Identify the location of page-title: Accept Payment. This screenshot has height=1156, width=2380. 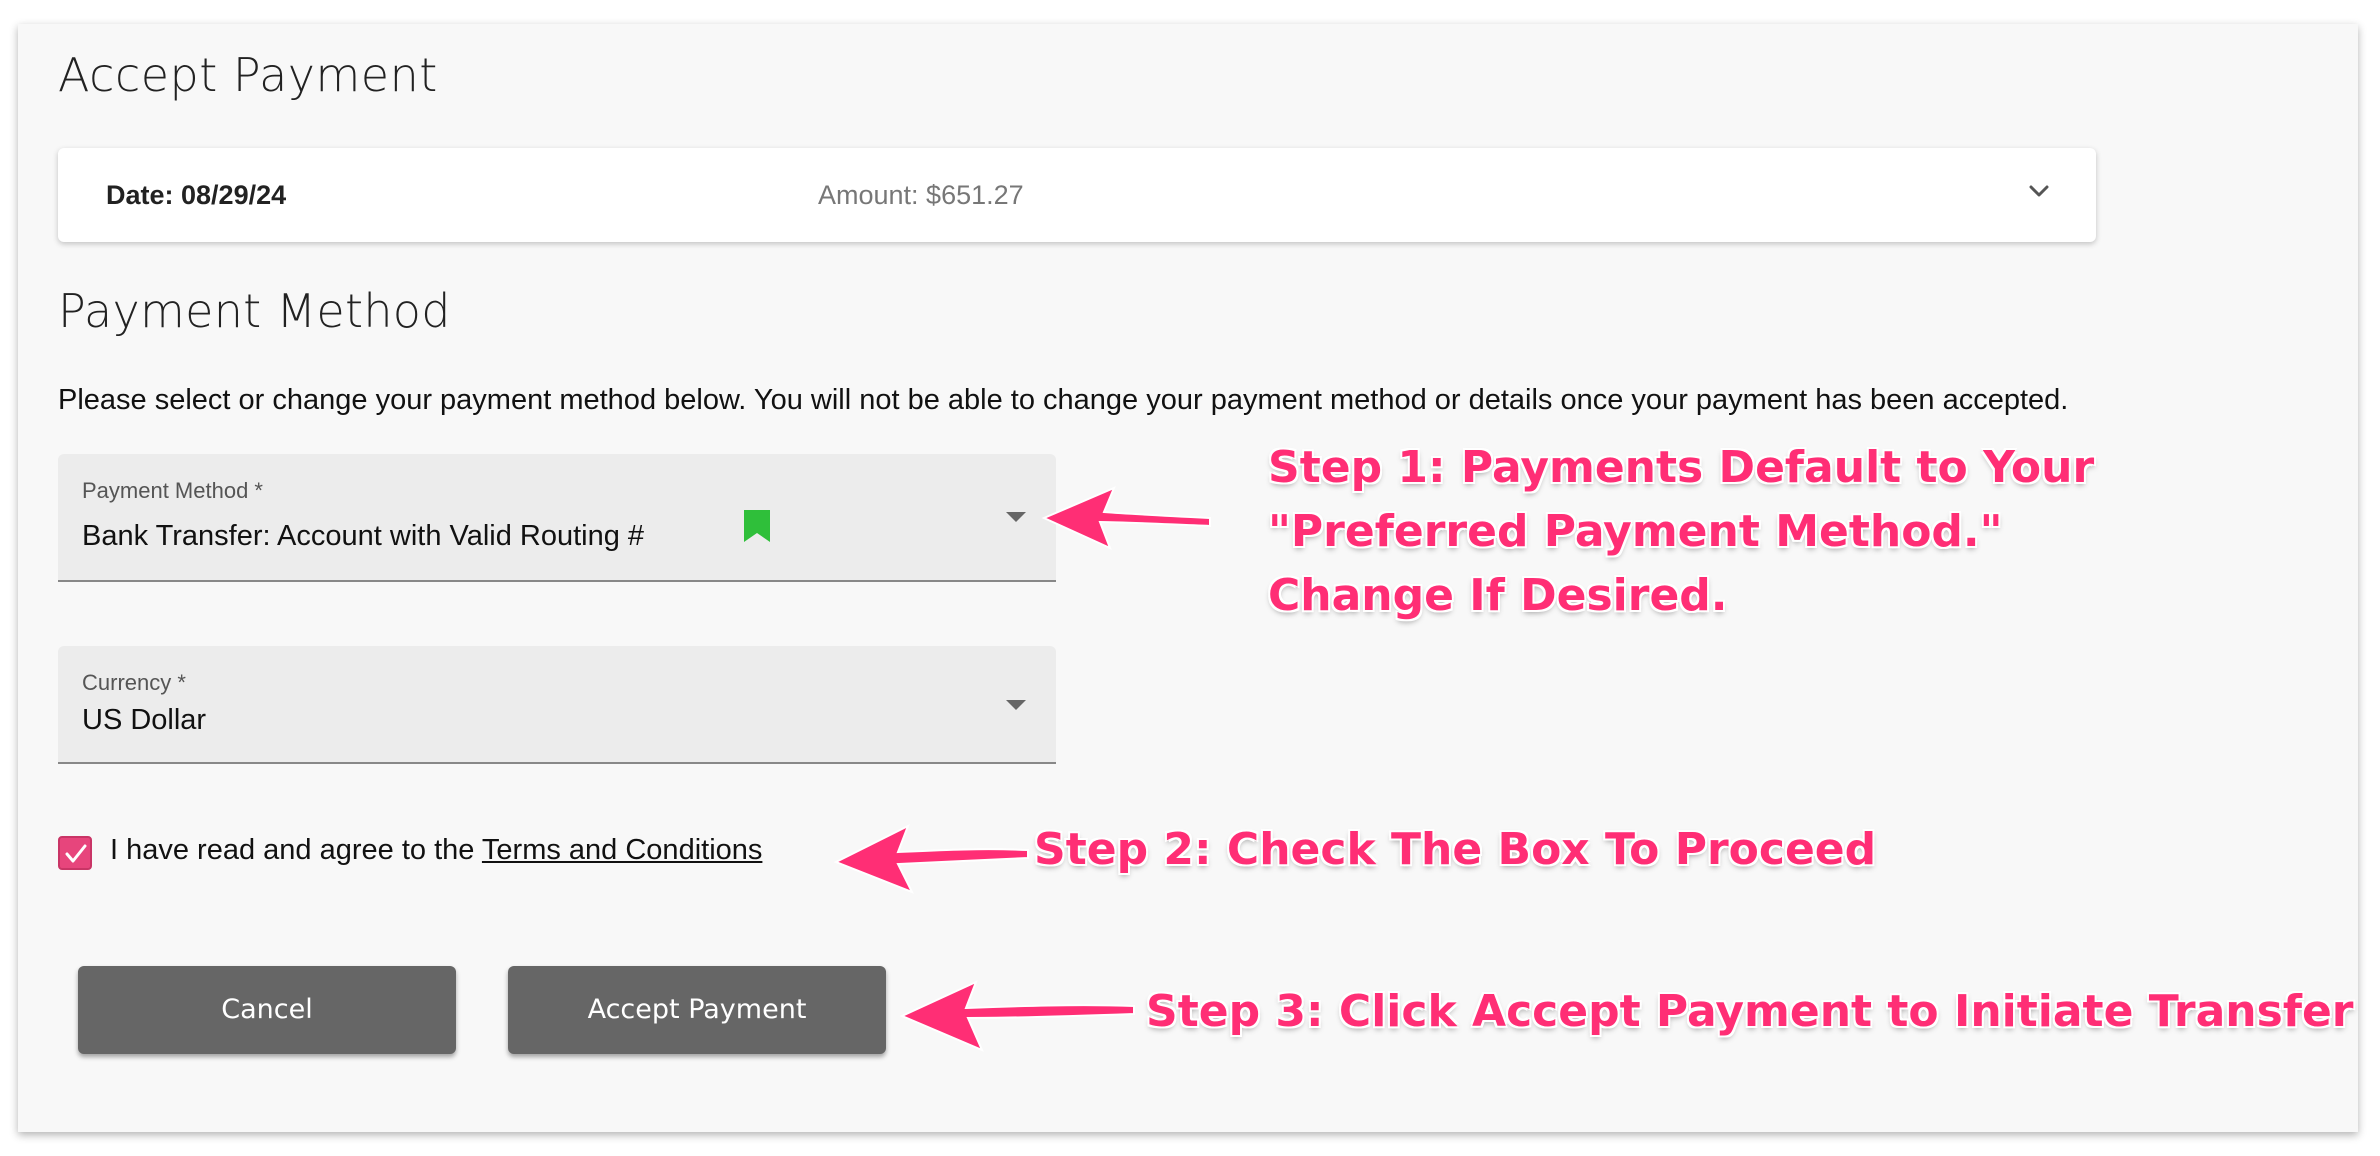
(248, 75).